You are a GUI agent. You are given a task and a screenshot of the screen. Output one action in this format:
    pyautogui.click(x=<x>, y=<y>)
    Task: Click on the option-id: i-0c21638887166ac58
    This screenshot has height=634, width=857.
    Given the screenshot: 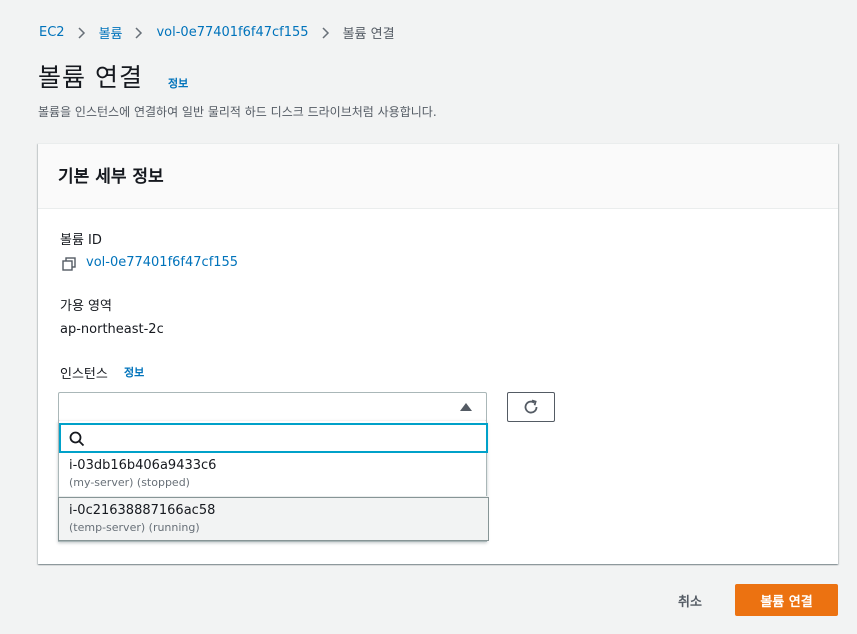 What is the action you would take?
    pyautogui.click(x=142, y=510)
    